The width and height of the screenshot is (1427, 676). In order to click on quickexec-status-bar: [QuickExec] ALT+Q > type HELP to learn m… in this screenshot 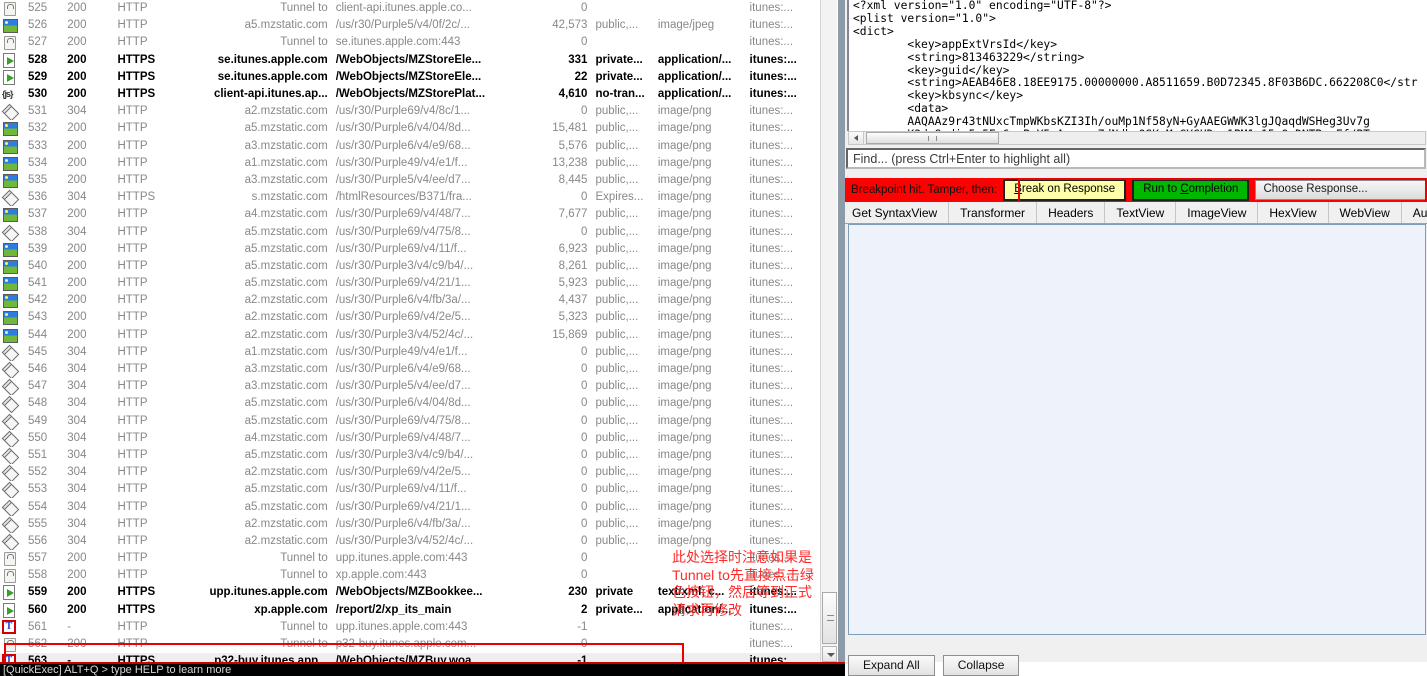, I will do `click(422, 669)`.